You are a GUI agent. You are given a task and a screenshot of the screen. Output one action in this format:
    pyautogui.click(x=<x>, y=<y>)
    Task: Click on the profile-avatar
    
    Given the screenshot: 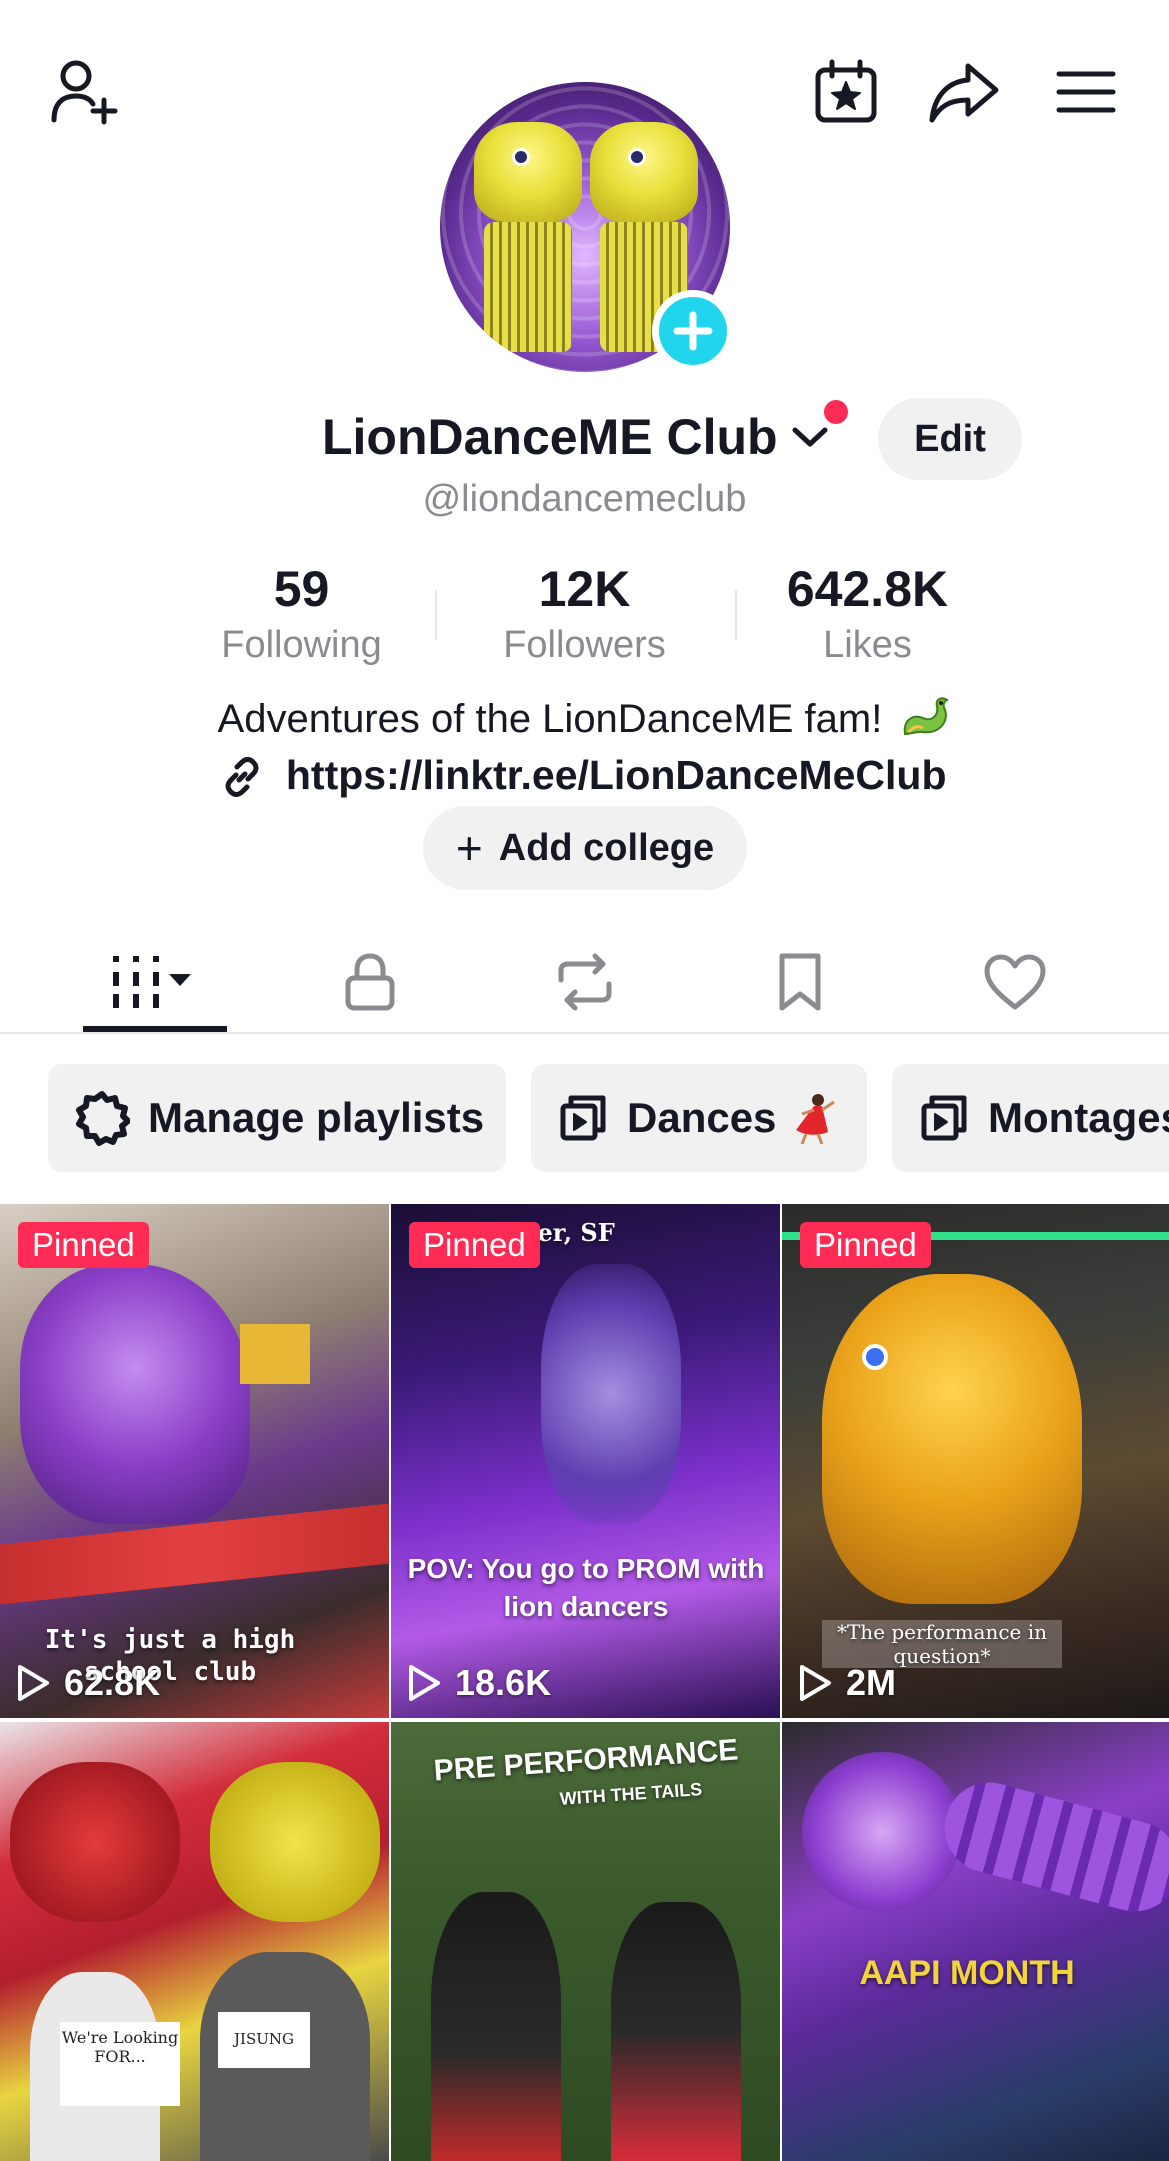 What is the action you would take?
    pyautogui.click(x=587, y=227)
    